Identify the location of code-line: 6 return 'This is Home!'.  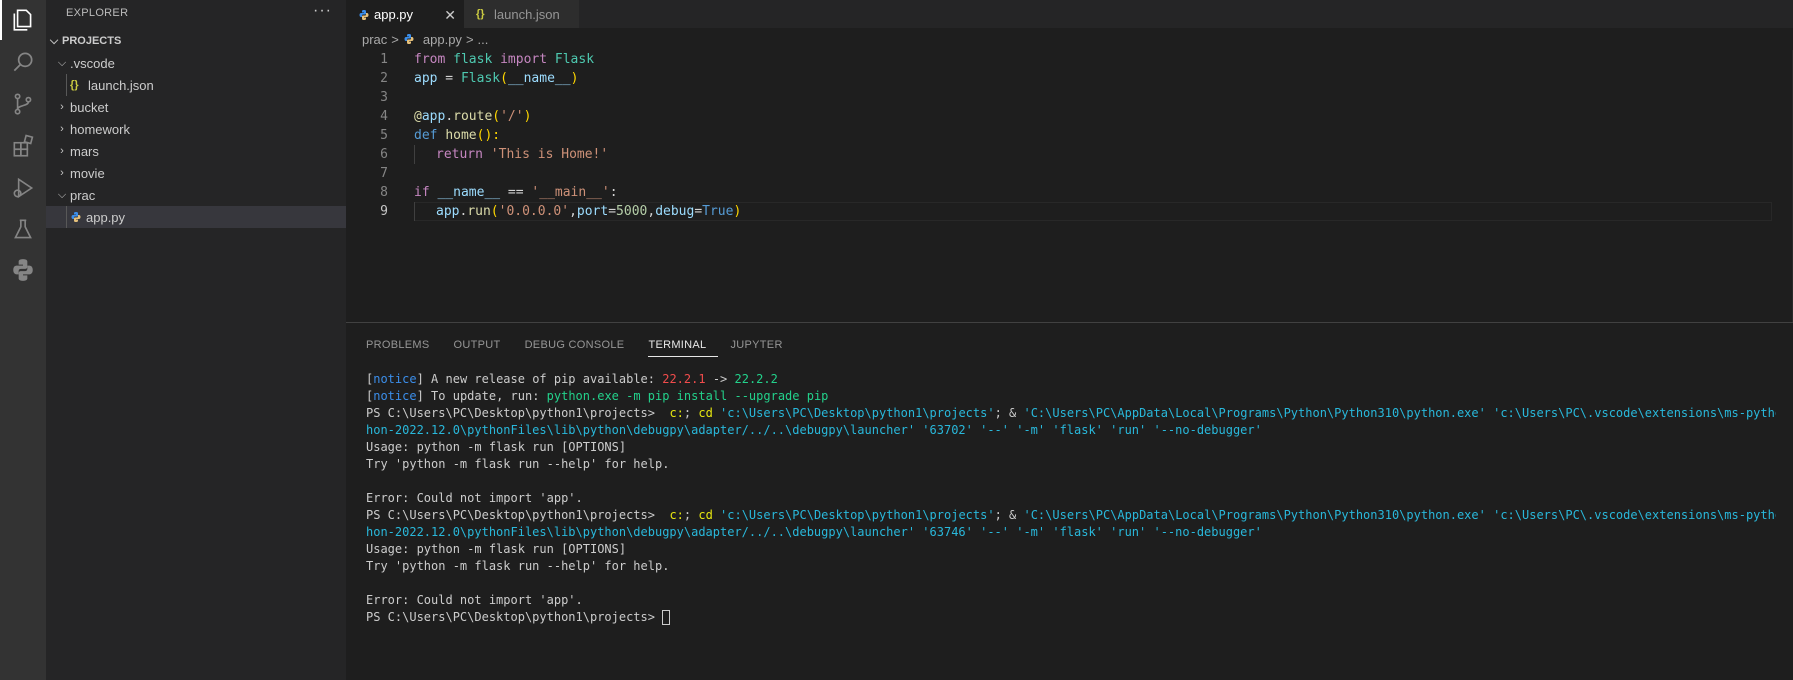
(1069, 154).